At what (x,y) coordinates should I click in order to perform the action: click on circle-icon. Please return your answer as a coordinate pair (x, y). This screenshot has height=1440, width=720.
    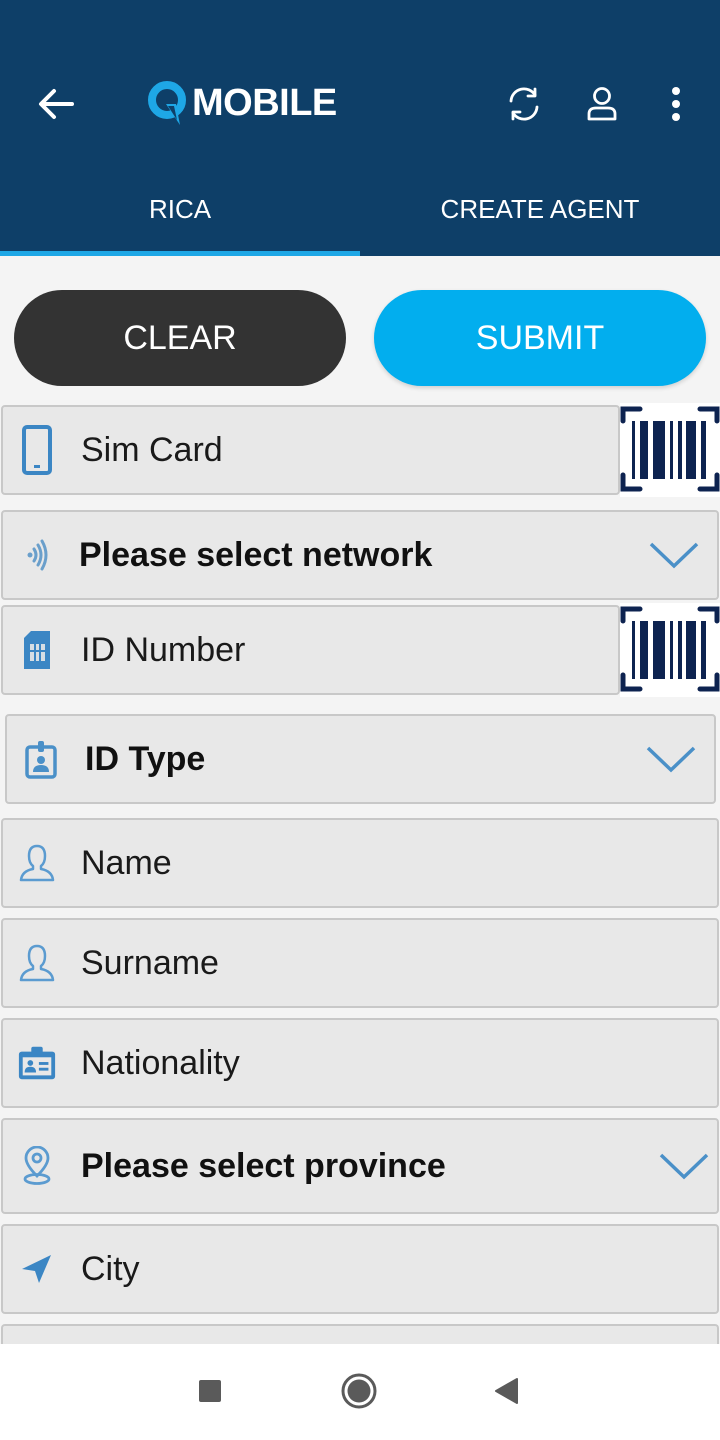
    Looking at the image, I should click on (359, 1391).